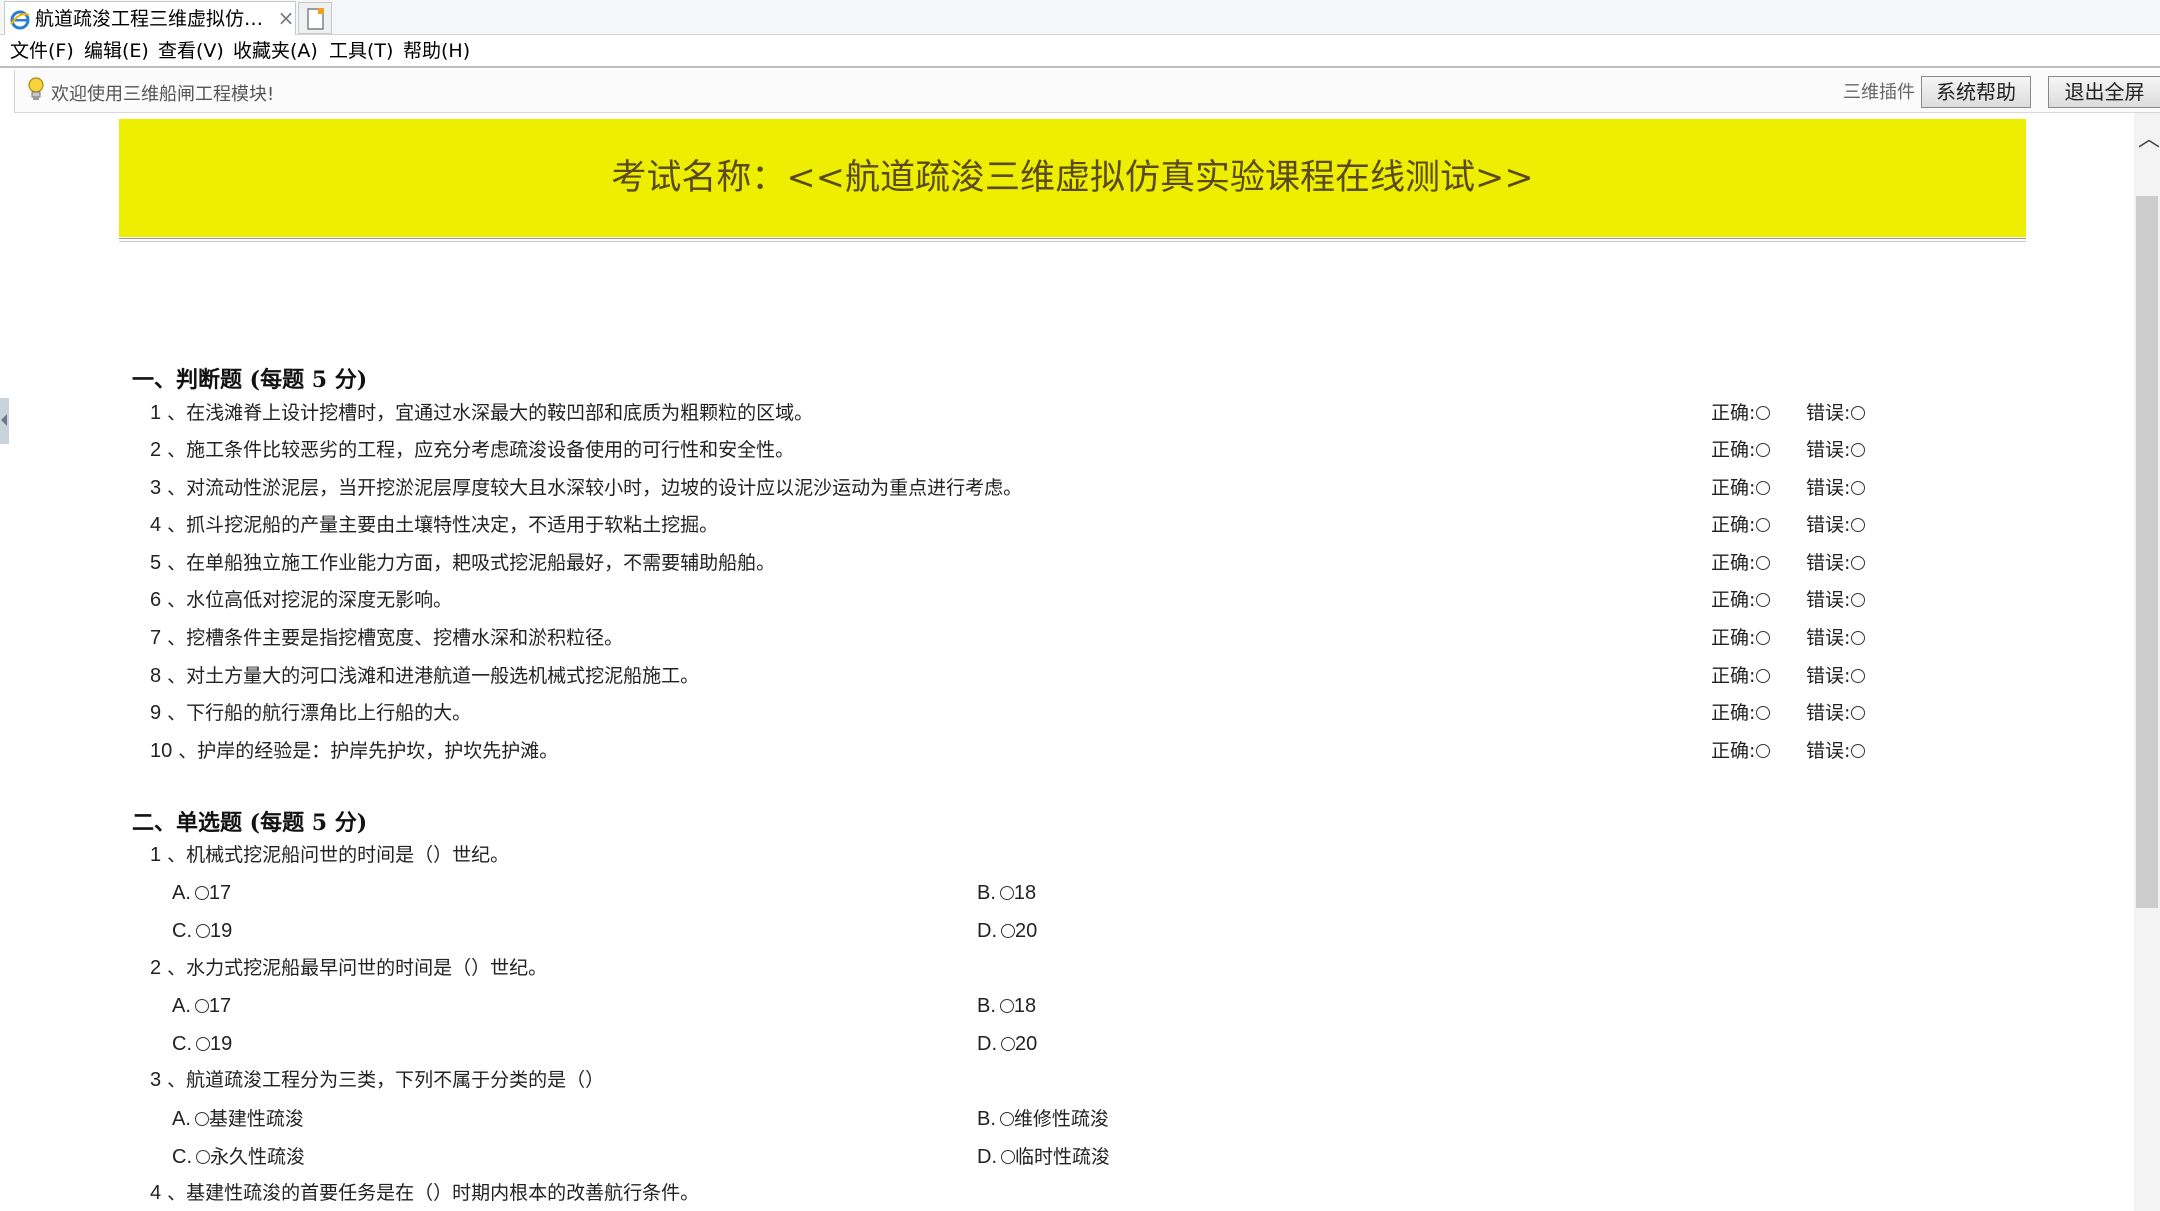 The width and height of the screenshot is (2160, 1211). What do you see at coordinates (1063, 1157) in the screenshot?
I see `option-text: 临时性疏浚` at bounding box center [1063, 1157].